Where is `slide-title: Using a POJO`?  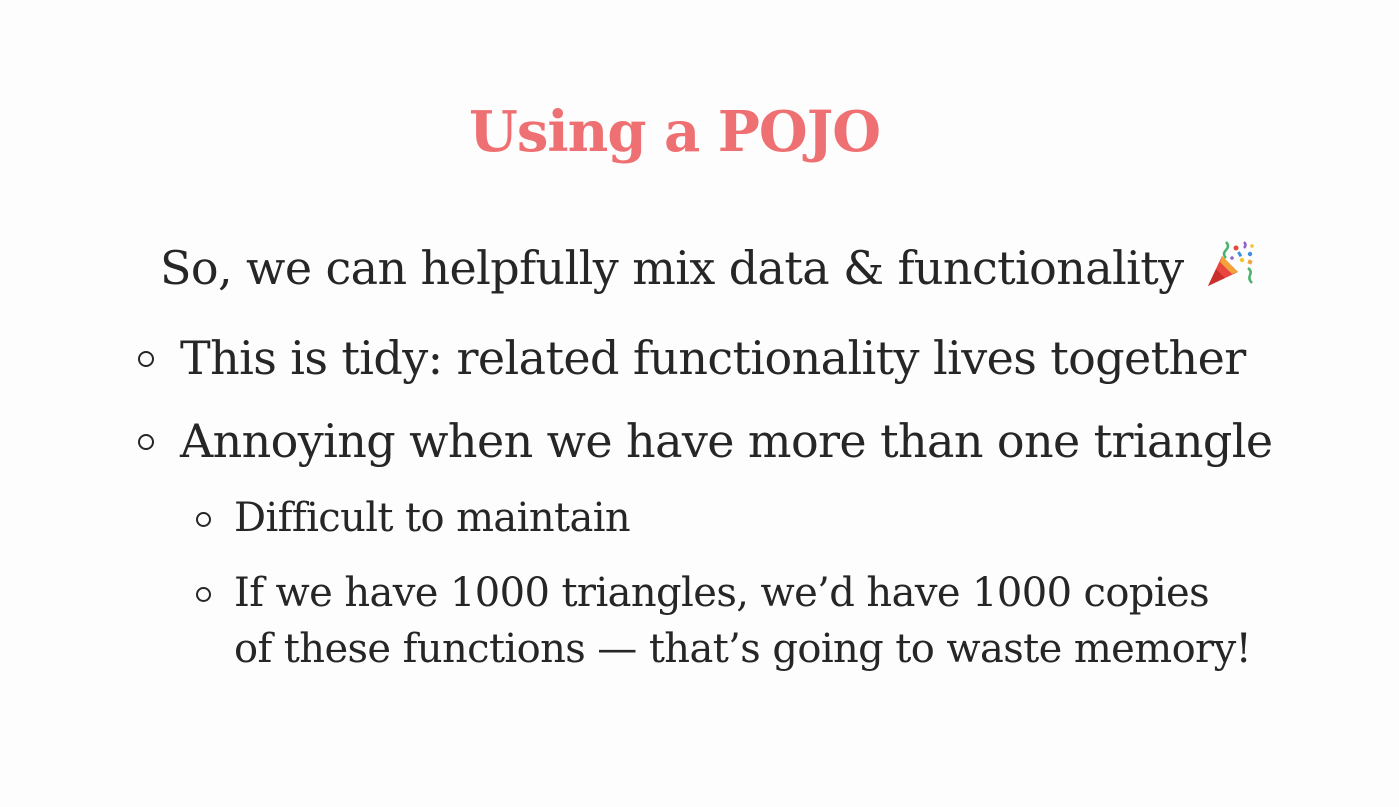 slide-title: Using a POJO is located at coordinates (675, 132).